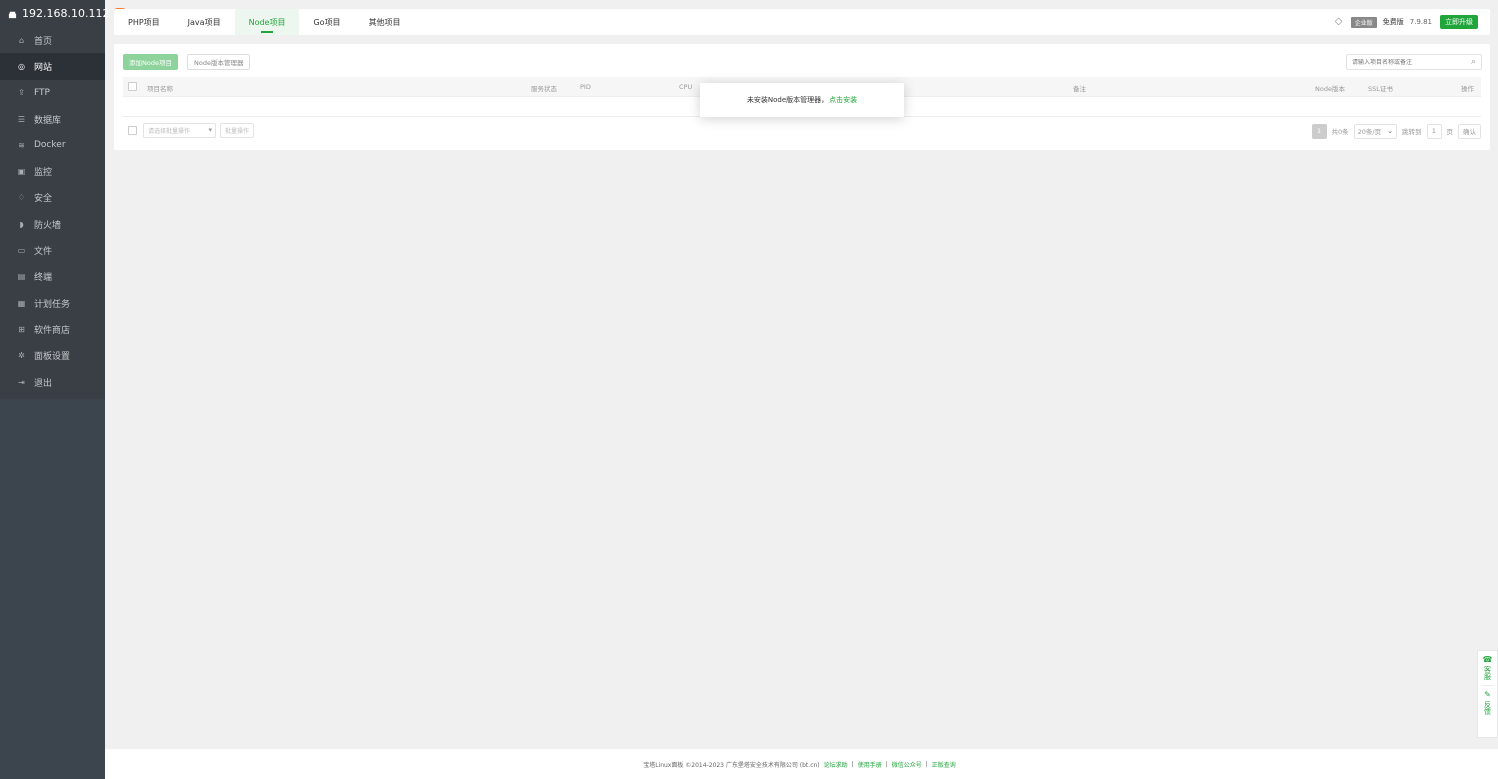  What do you see at coordinates (21, 303) in the screenshot?
I see `calendar-icon: ▦` at bounding box center [21, 303].